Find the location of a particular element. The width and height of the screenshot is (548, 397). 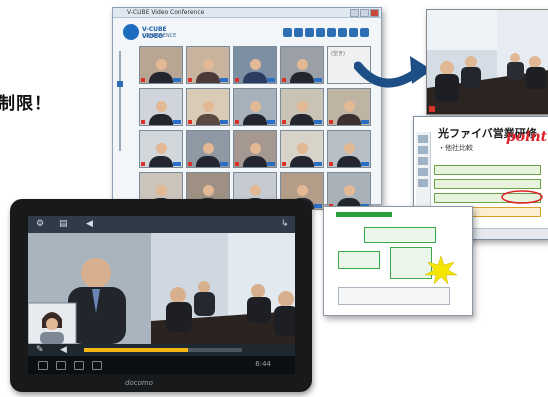

vcube-logo: V-CUBE VIDEO CONFERENCE is located at coordinates (153, 33).